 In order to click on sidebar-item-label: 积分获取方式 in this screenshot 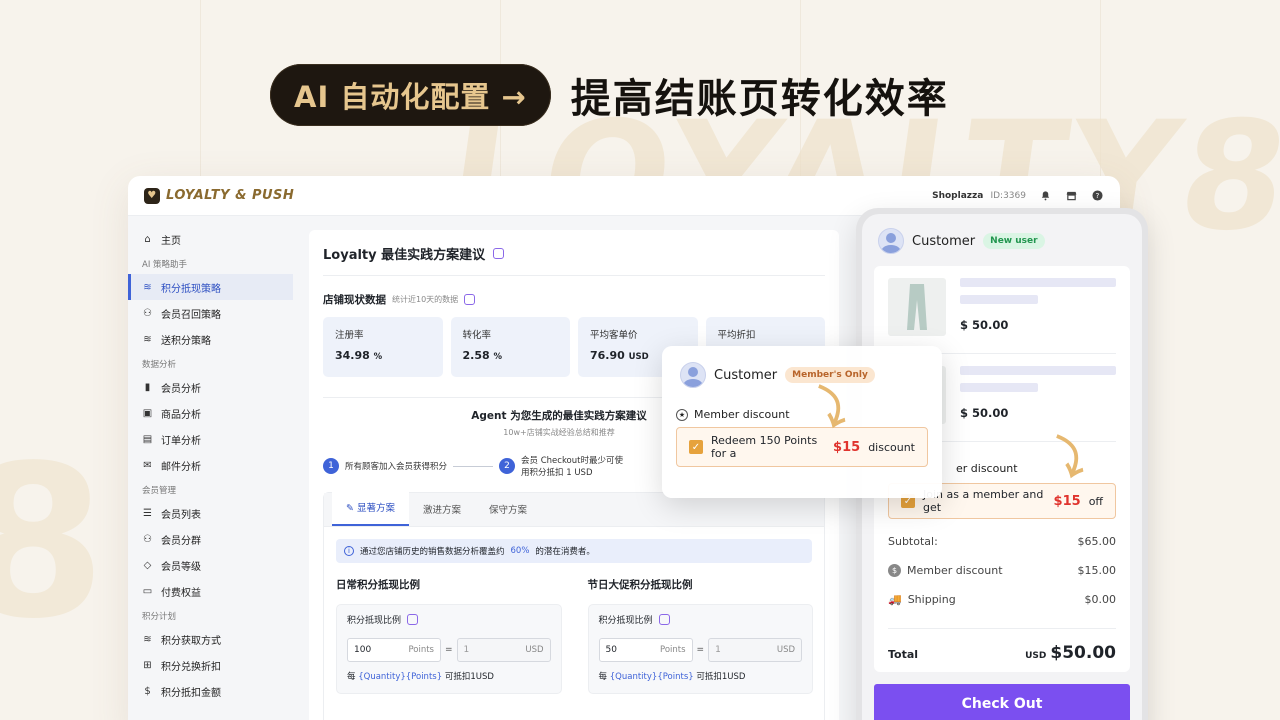, I will do `click(191, 641)`.